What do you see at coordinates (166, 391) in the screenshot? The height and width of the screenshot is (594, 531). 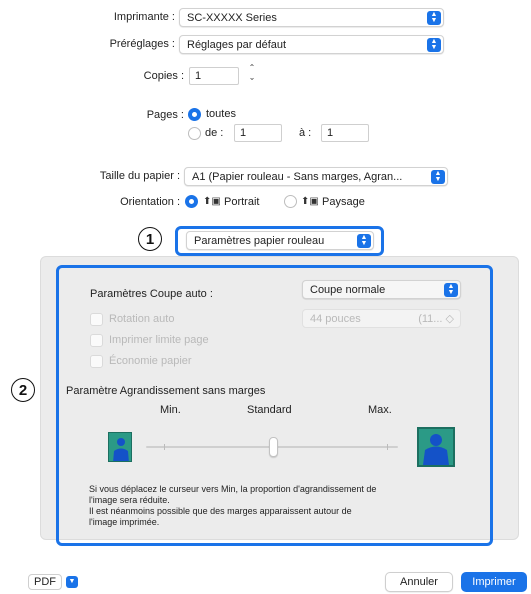 I see `expansion-title: Paramètre Agrandissement sans marges` at bounding box center [166, 391].